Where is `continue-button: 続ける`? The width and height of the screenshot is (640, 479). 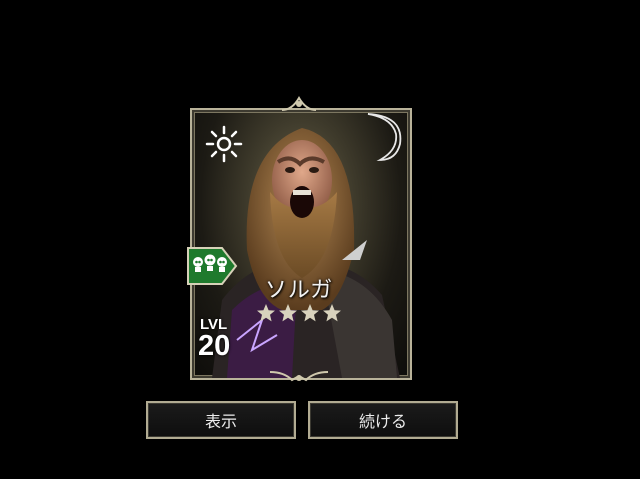
continue-button: 続ける is located at coordinates (383, 420).